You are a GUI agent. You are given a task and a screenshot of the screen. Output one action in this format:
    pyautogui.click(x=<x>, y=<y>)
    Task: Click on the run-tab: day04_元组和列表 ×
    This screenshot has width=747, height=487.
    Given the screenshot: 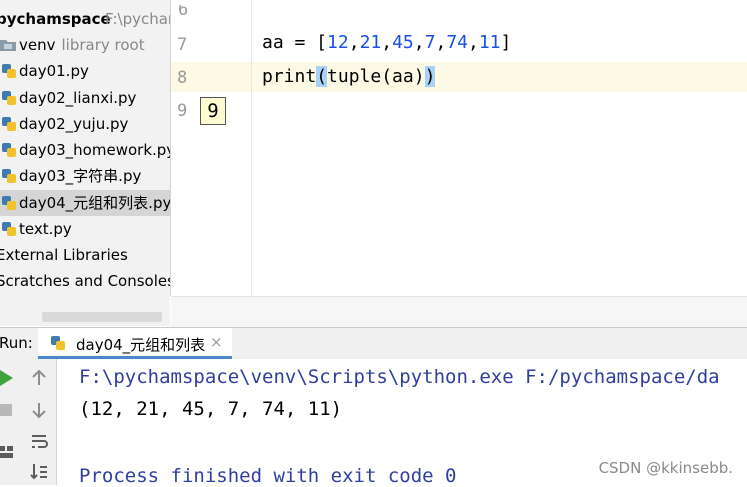 What is the action you would take?
    pyautogui.click(x=135, y=343)
    